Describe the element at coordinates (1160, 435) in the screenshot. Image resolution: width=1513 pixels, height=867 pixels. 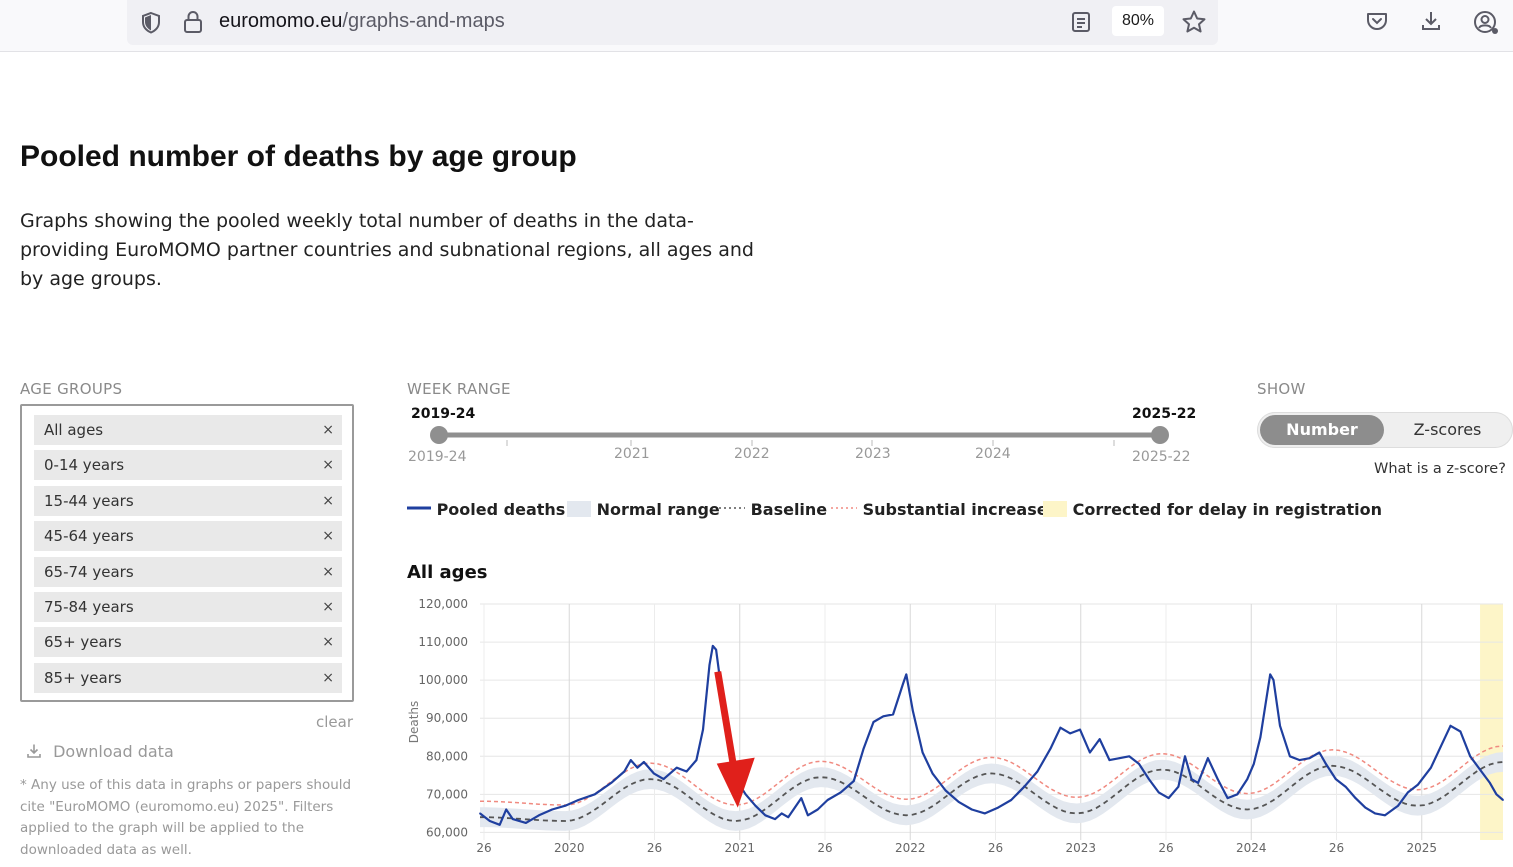
I see `slider-end-handle` at that location.